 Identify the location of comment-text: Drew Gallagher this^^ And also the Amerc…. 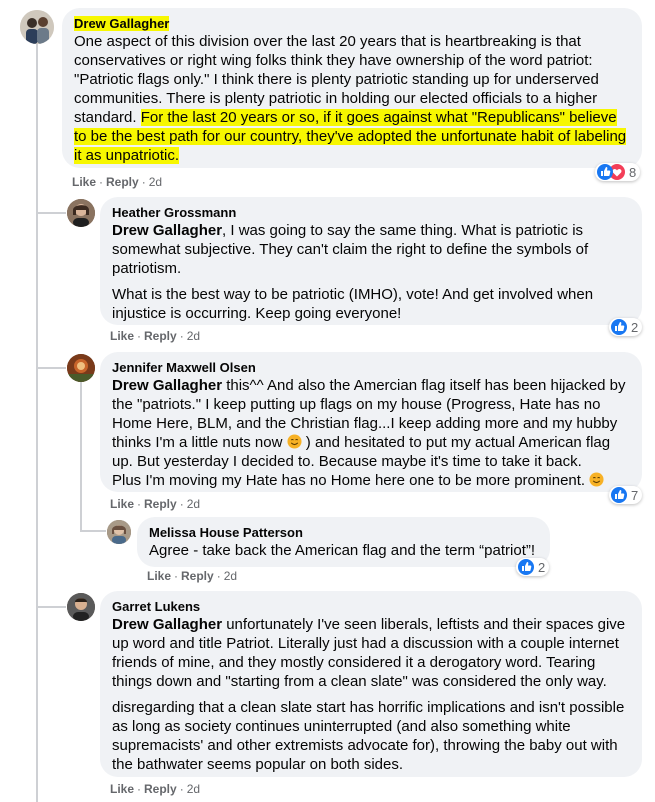
(369, 433).